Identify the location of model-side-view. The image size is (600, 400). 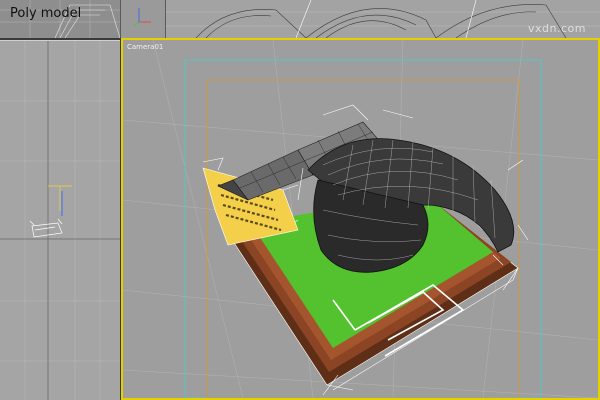
(46, 228).